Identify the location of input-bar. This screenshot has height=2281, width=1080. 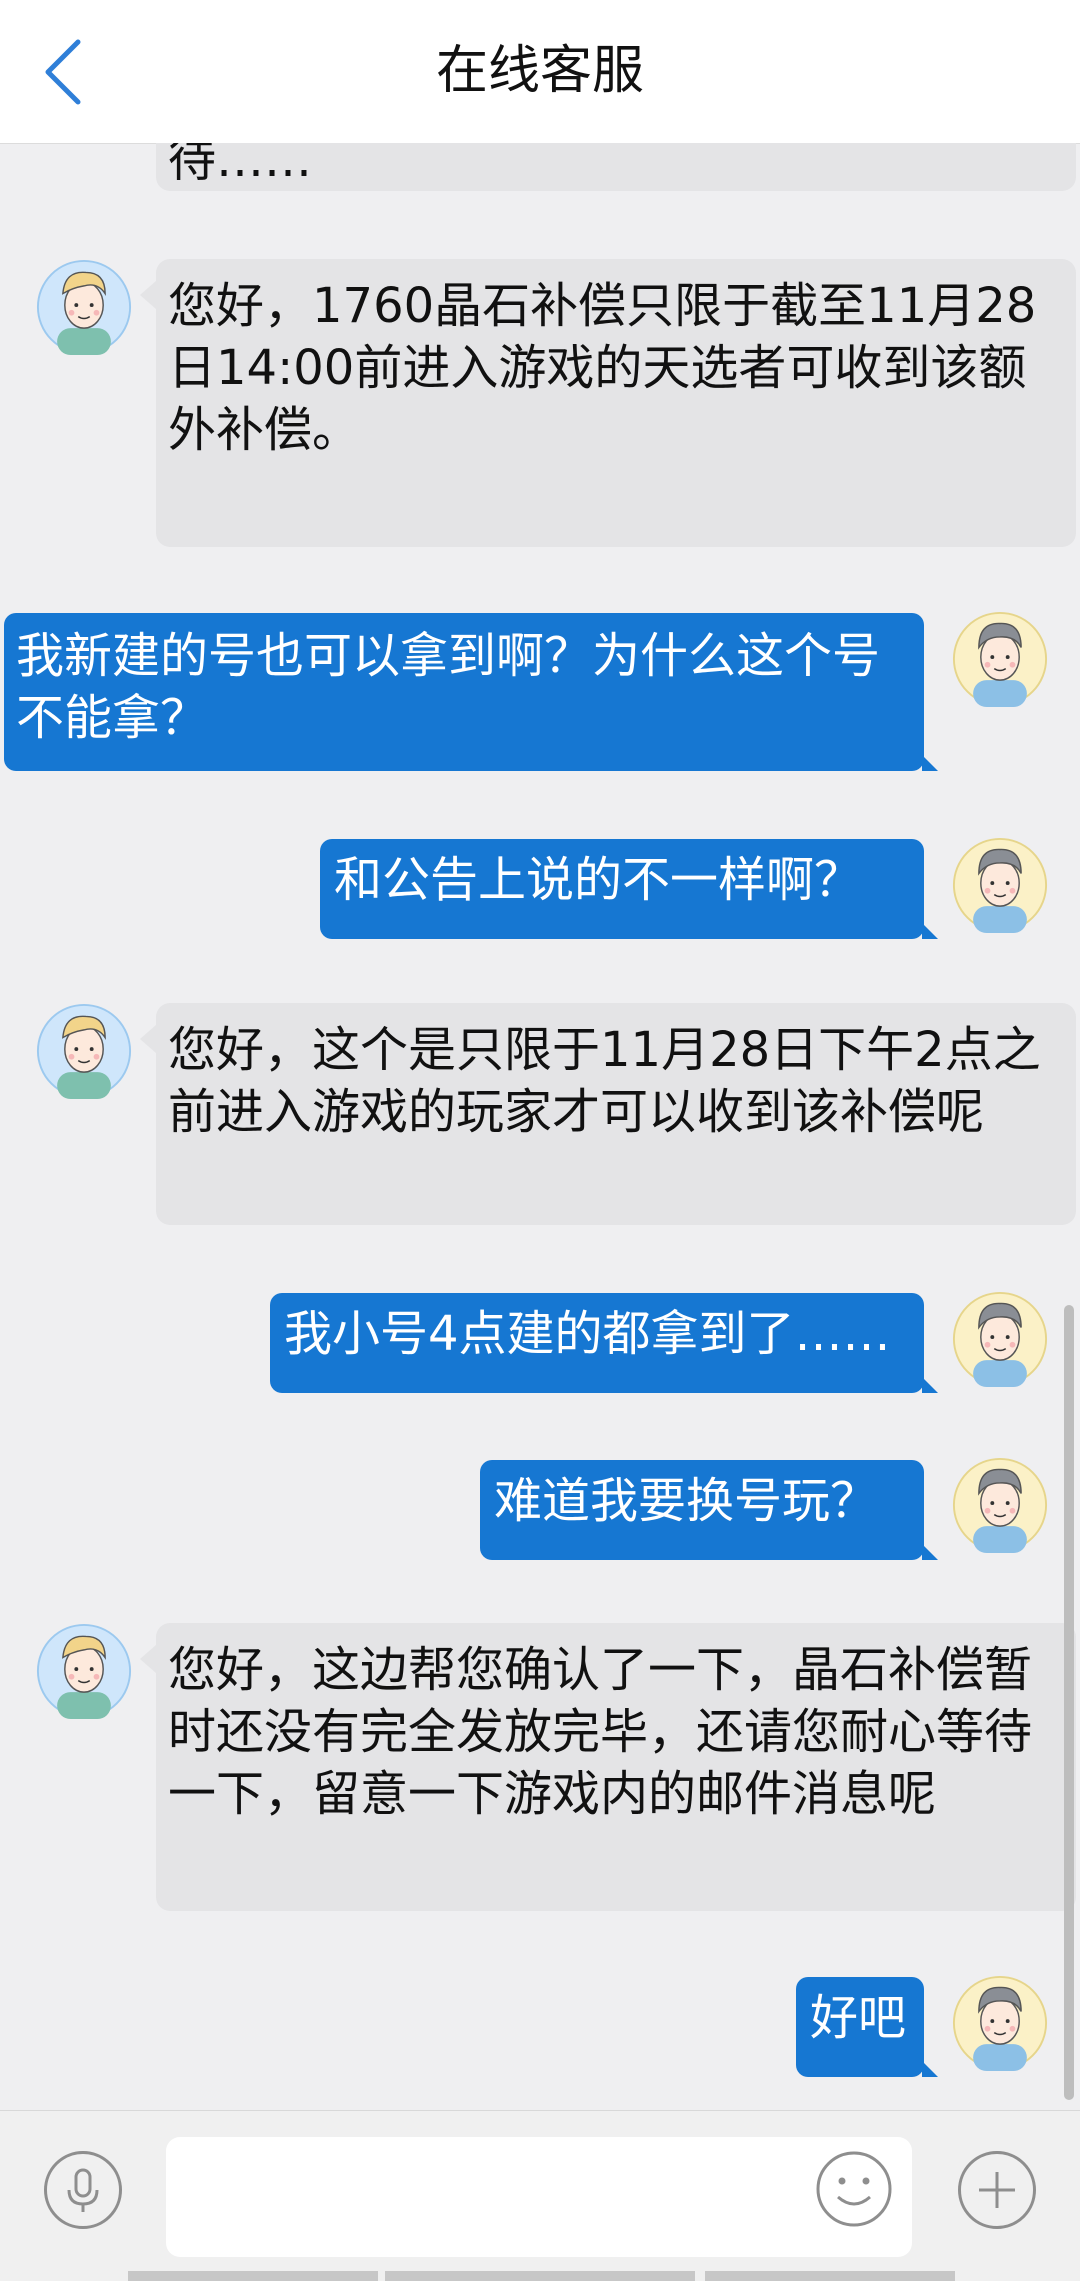
(540, 2195).